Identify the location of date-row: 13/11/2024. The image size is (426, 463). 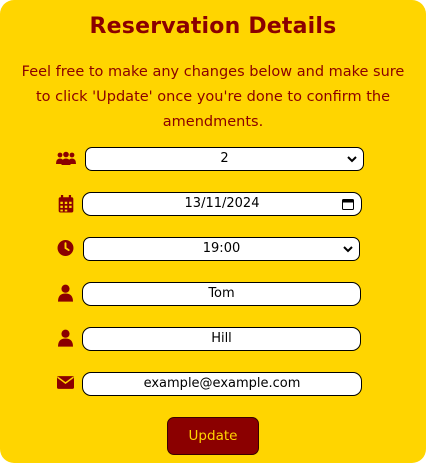
(213, 204).